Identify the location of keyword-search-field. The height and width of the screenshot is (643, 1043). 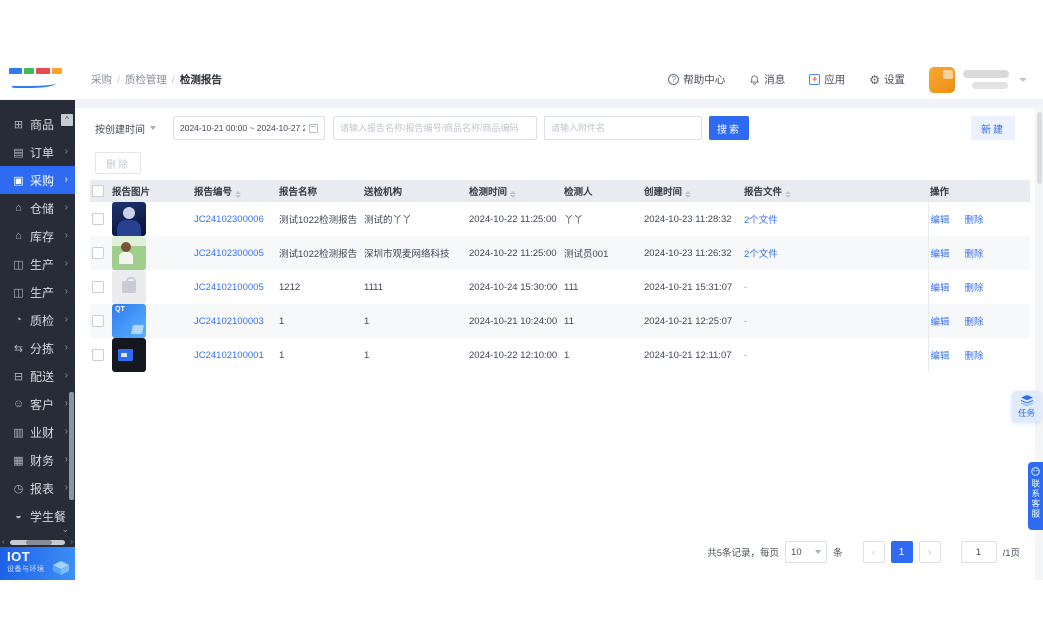
(435, 128).